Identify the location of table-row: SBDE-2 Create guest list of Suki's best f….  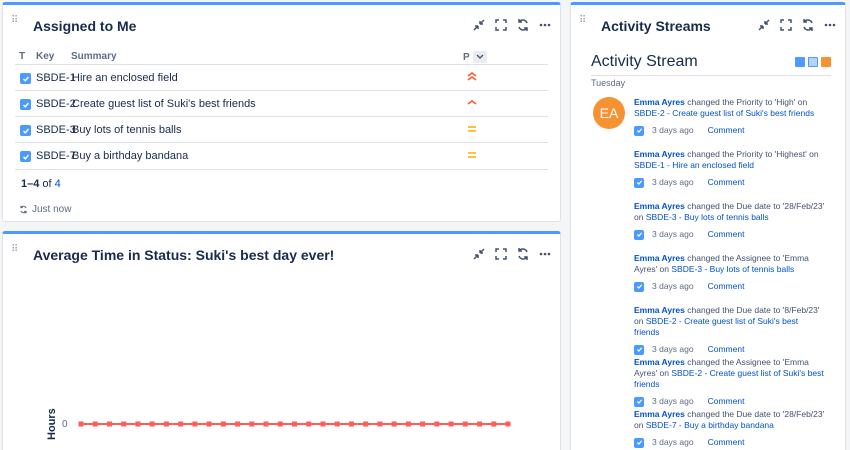
(281, 104).